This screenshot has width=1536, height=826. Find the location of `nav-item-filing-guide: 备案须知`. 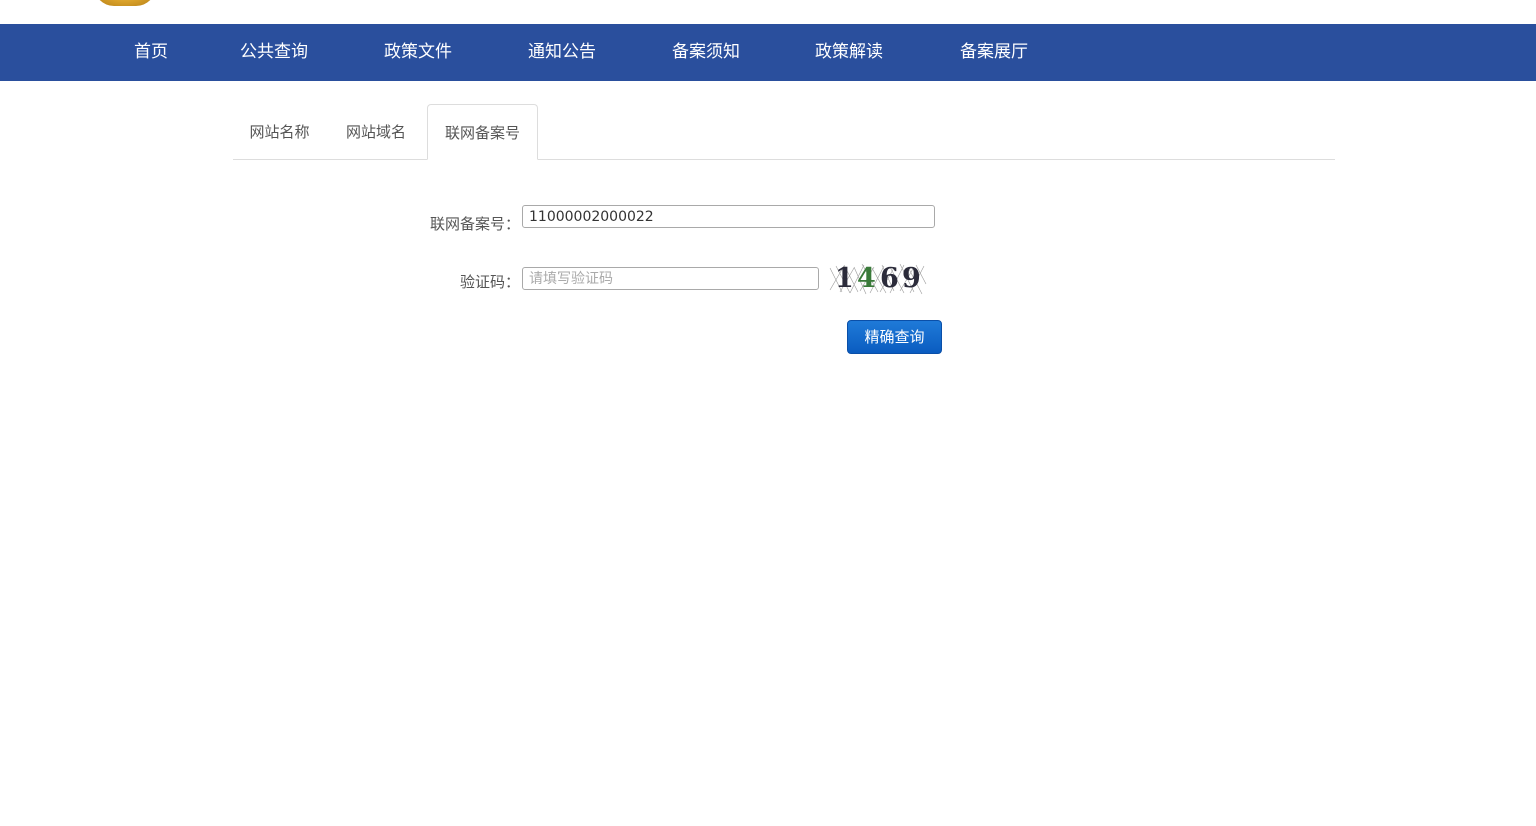

nav-item-filing-guide: 备案须知 is located at coordinates (706, 52).